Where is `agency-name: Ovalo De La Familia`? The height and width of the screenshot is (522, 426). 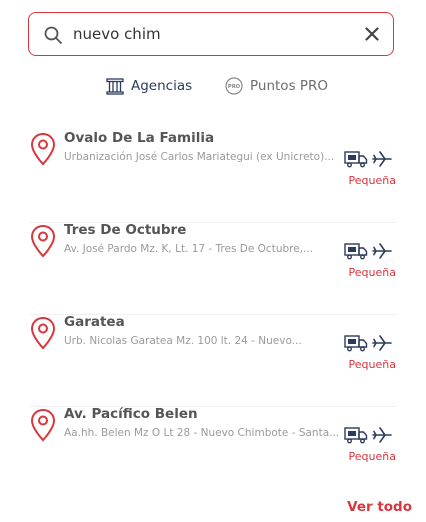
agency-name: Ovalo De La Familia is located at coordinates (139, 138).